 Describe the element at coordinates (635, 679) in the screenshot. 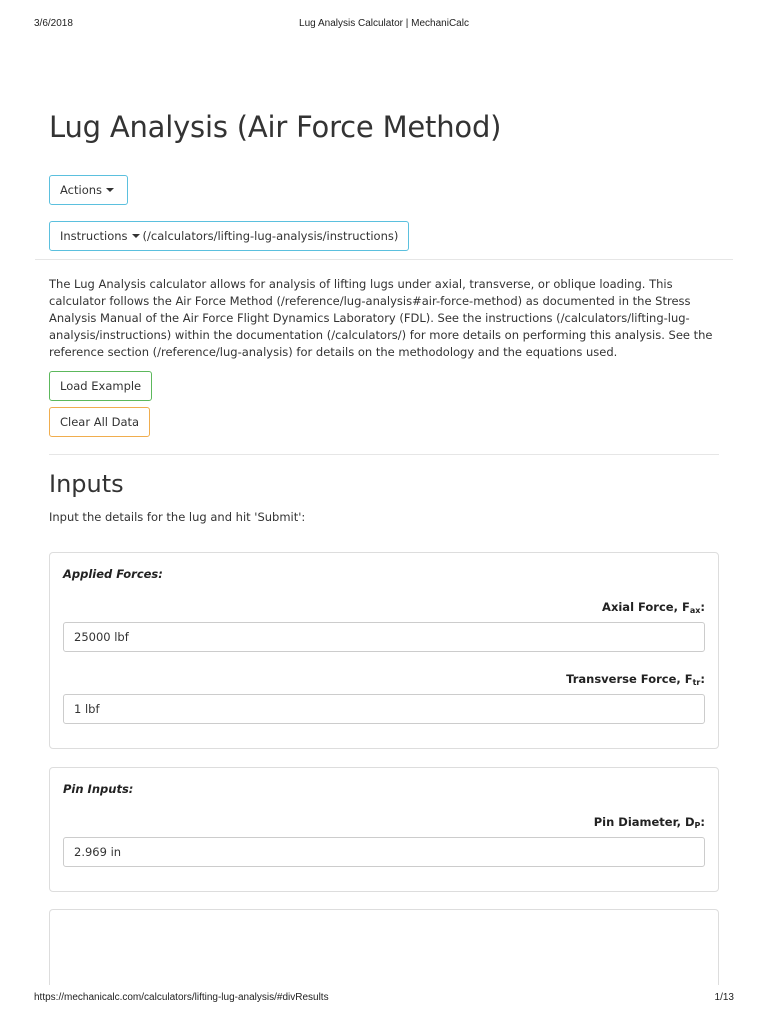

I see `transverse-force-label: Transverse Force, Ftr:` at that location.